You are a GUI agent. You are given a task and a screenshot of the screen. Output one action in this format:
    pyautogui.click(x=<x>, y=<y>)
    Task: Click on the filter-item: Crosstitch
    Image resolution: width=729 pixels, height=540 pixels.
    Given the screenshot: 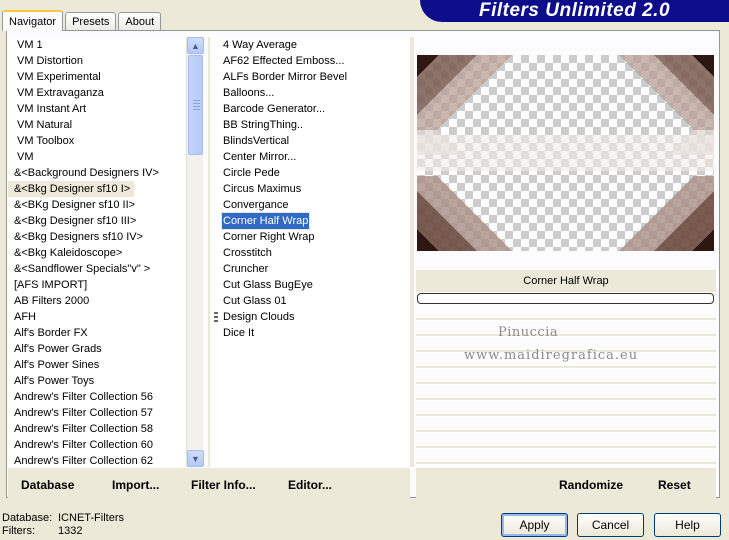 What is the action you would take?
    pyautogui.click(x=310, y=253)
    